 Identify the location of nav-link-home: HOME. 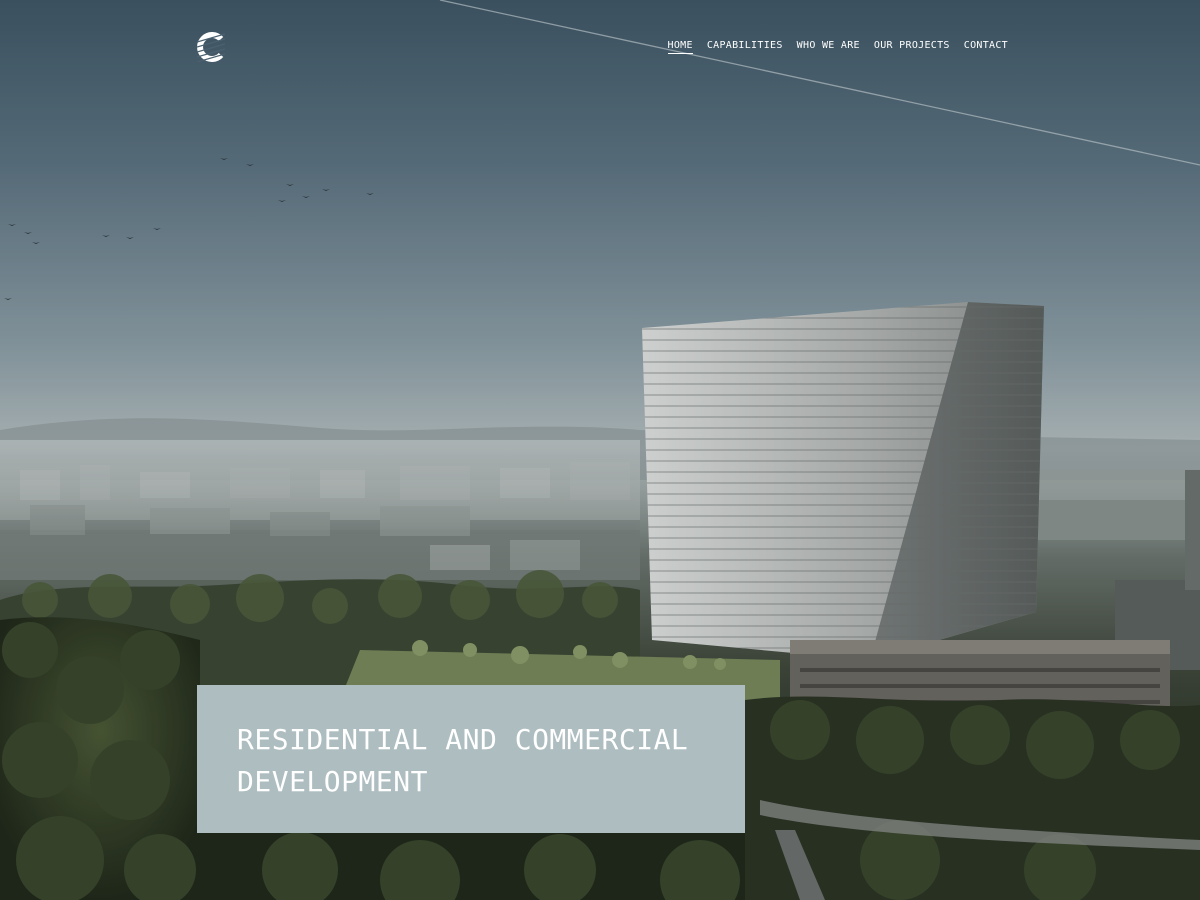
(680, 47).